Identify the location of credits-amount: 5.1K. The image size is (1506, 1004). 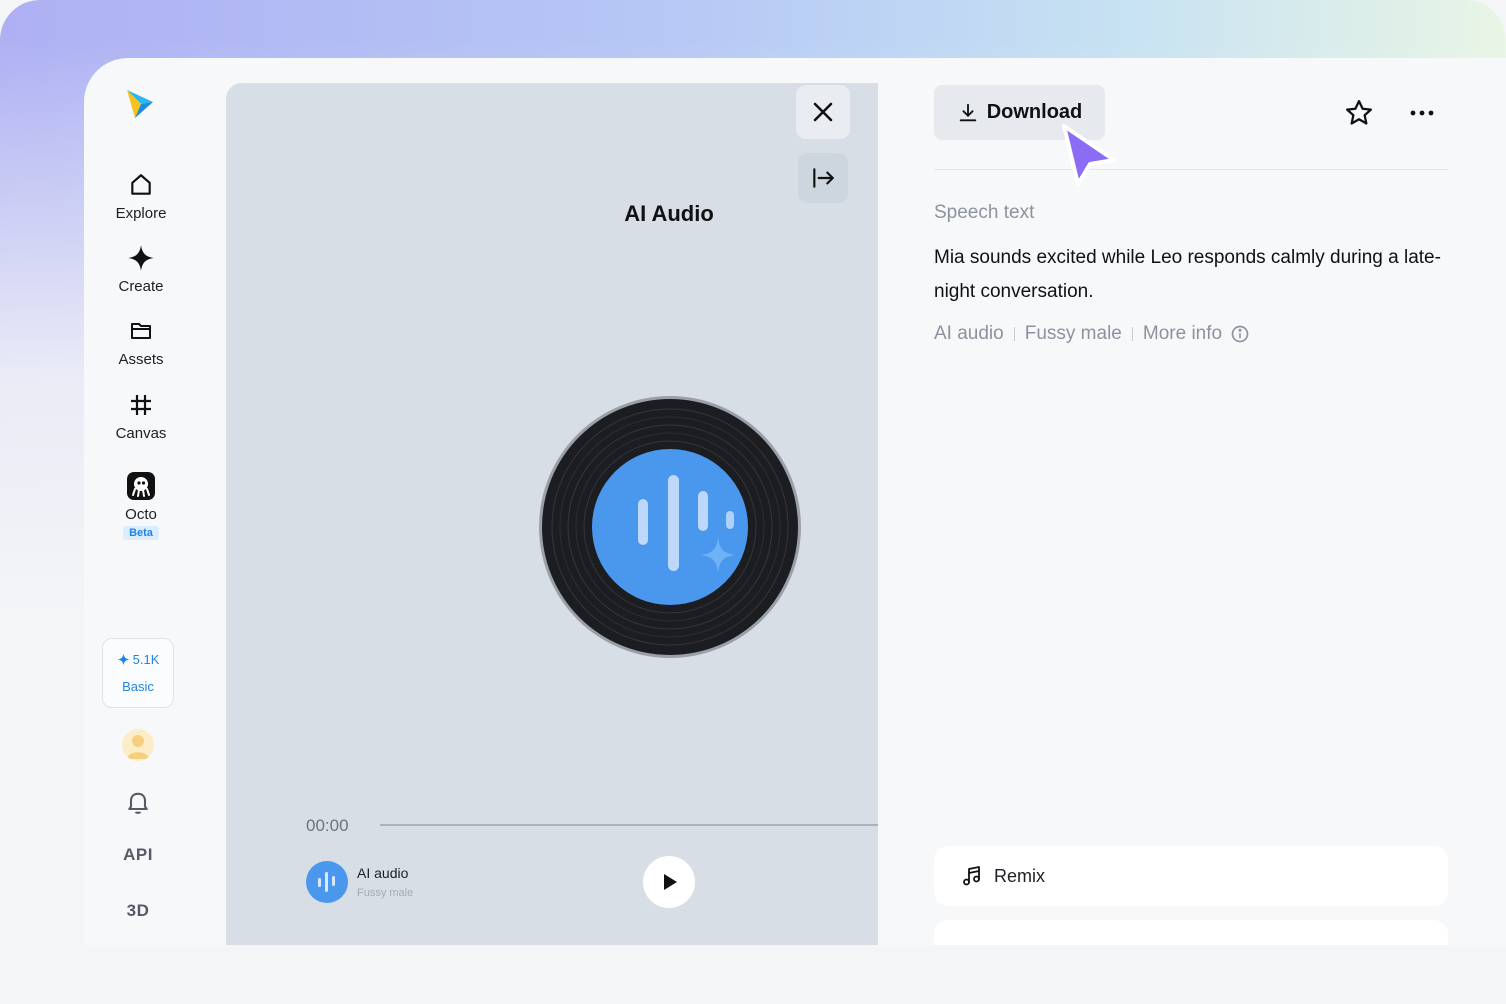
(138, 659).